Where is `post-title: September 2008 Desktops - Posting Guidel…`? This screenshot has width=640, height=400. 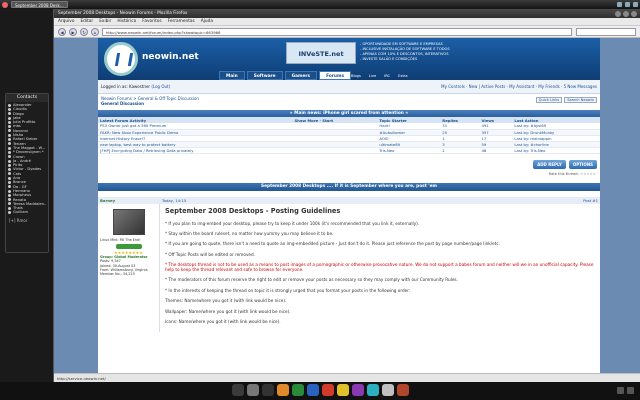
post-title: September 2008 Desktops - Posting Guidel… is located at coordinates (253, 210).